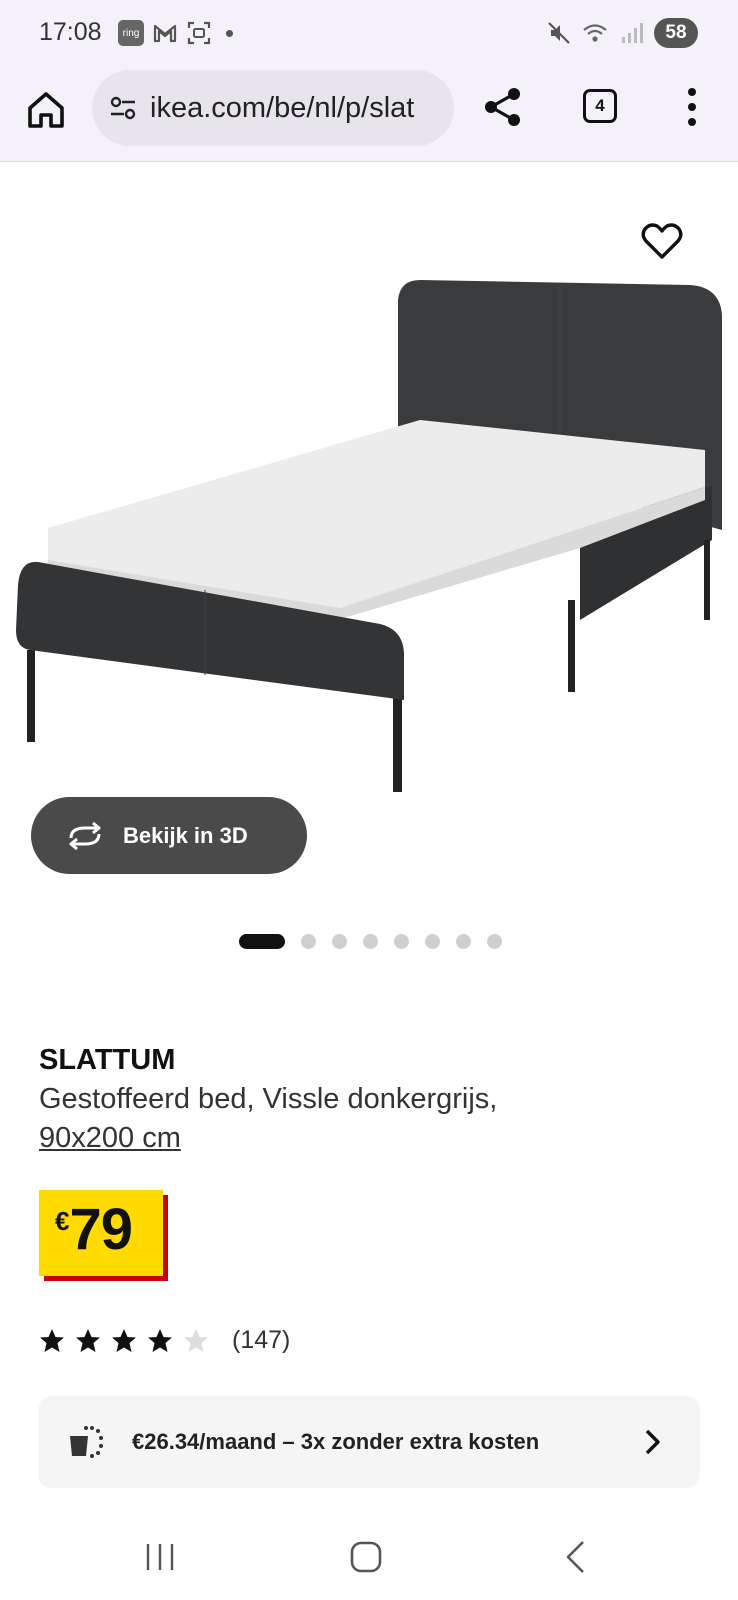 The width and height of the screenshot is (738, 1600). What do you see at coordinates (101, 1229) in the screenshot?
I see `price-value: 79` at bounding box center [101, 1229].